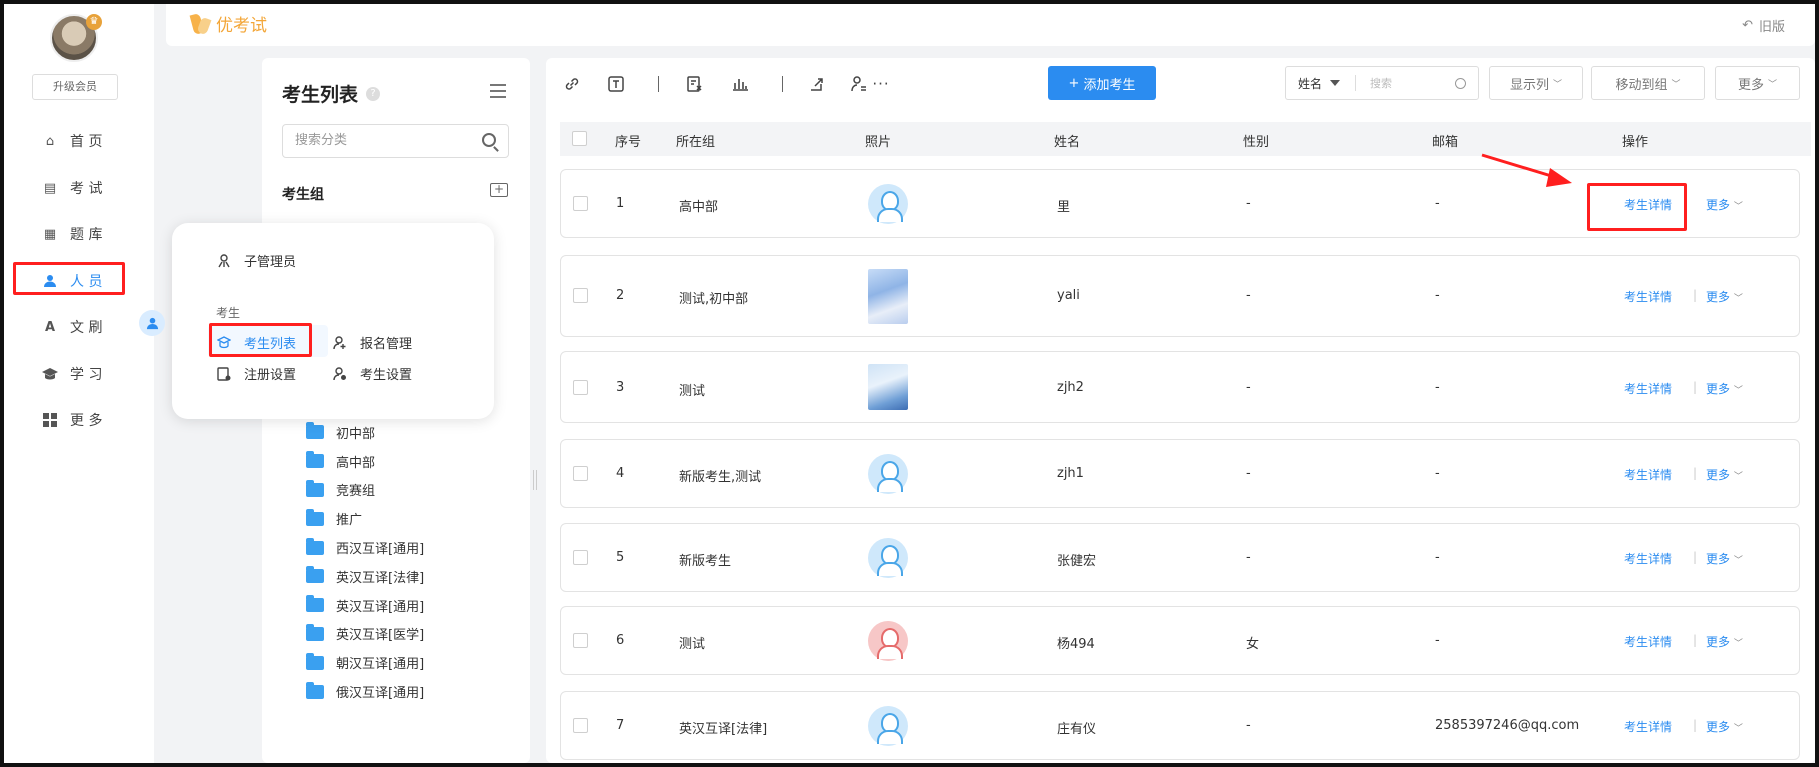 The image size is (1819, 767). I want to click on more-dropdown: 更多 ﹀, so click(1757, 83).